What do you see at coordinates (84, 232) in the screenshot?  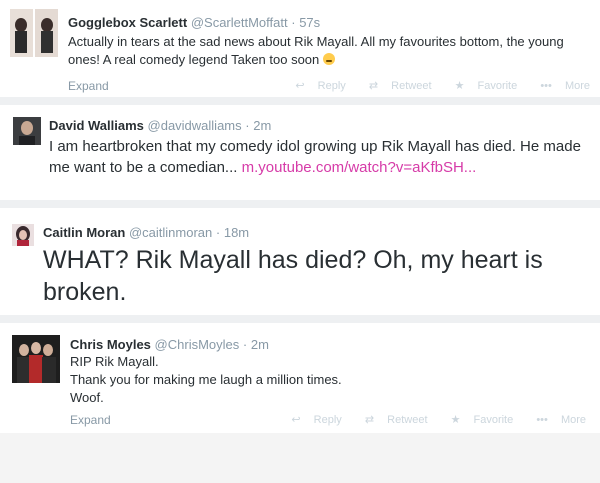 I see `author-name: Caitlin Moran` at bounding box center [84, 232].